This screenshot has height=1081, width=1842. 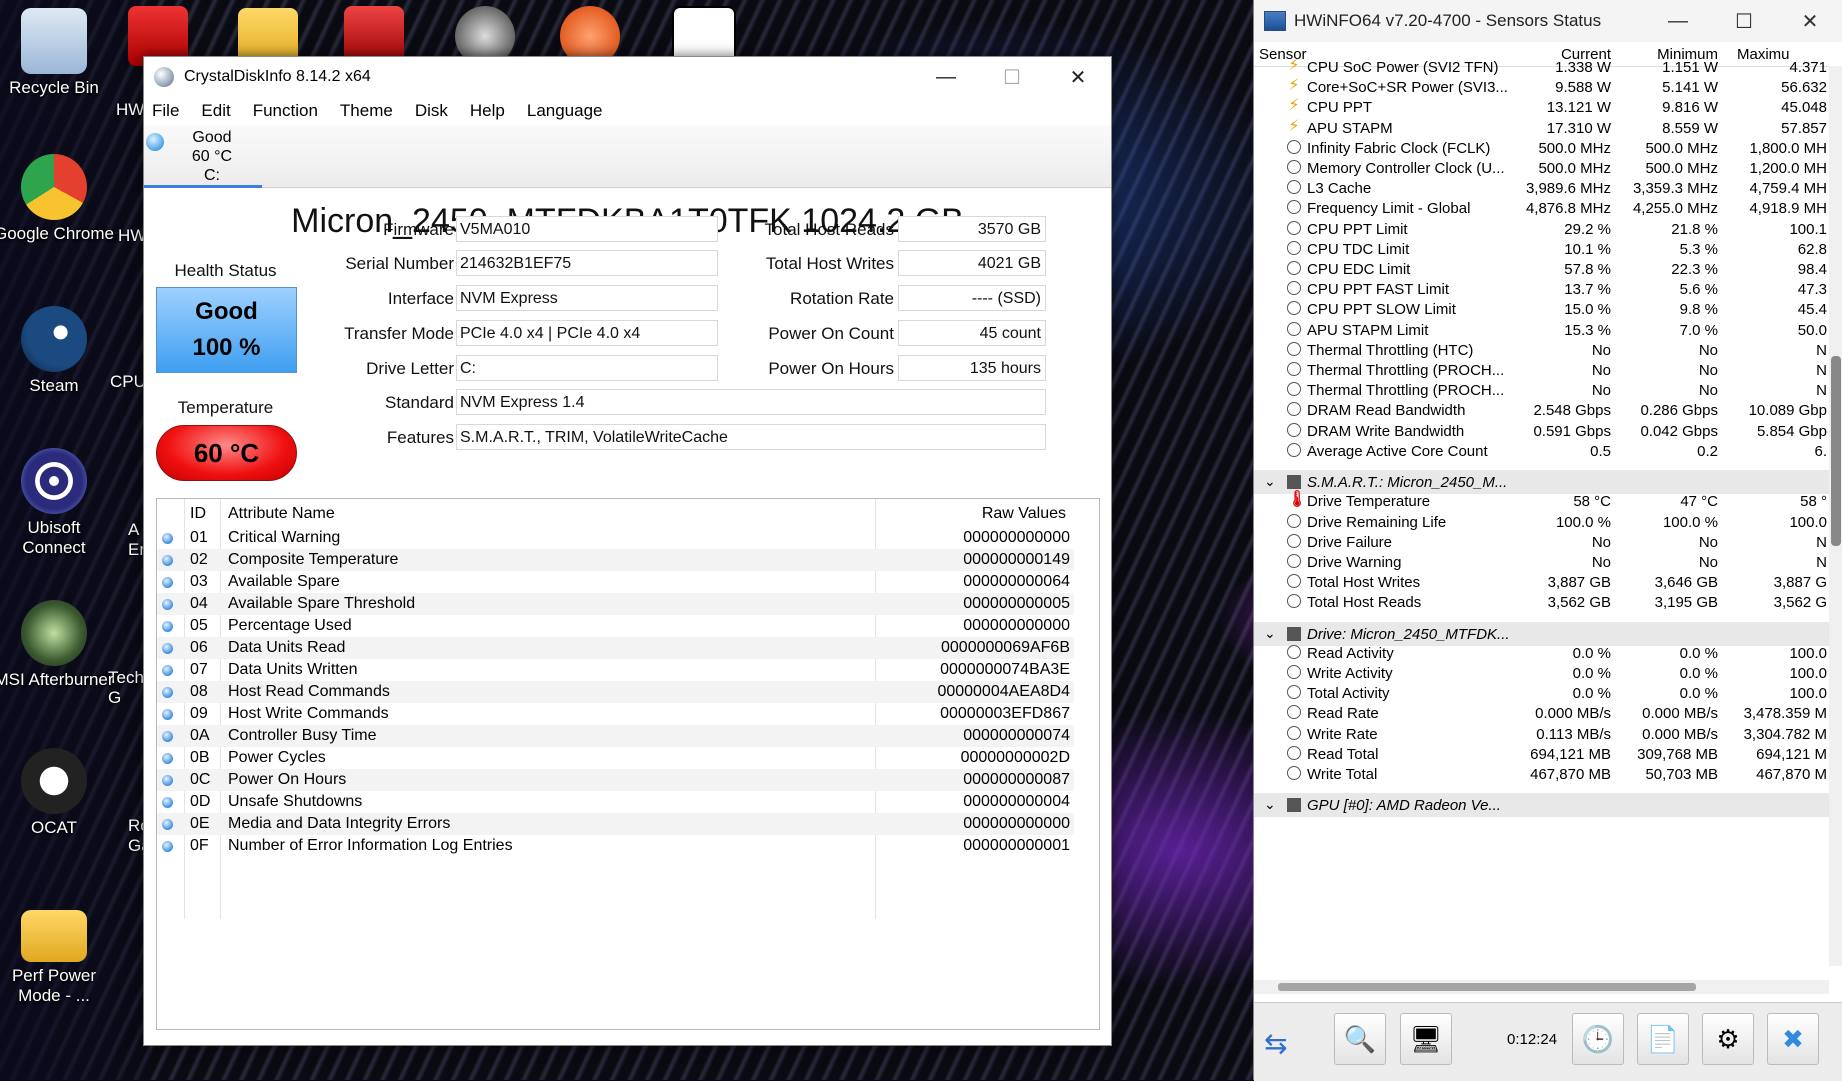 What do you see at coordinates (1389, 209) in the screenshot?
I see `sensor-name: Frequency Limit - Global` at bounding box center [1389, 209].